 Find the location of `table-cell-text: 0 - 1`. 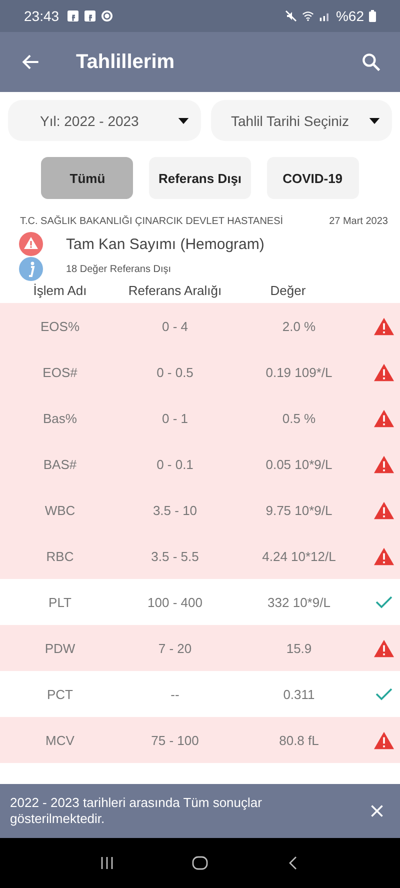

table-cell-text: 0 - 1 is located at coordinates (174, 418).